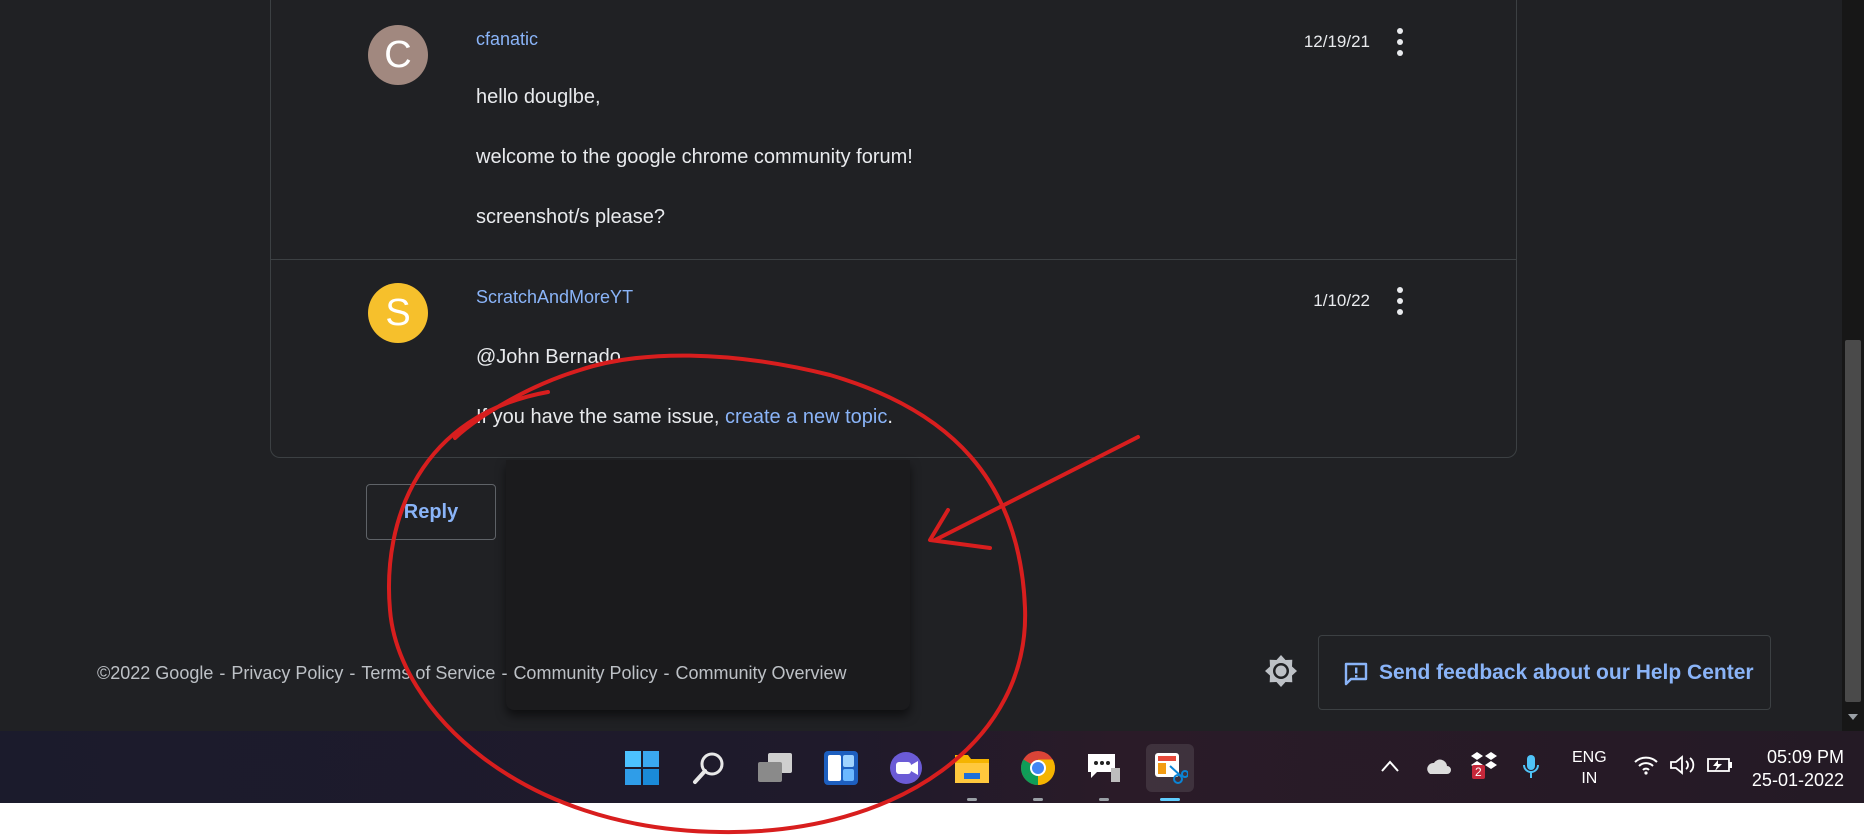 The height and width of the screenshot is (837, 1864). I want to click on post-text: @John Bernado, so click(548, 357).